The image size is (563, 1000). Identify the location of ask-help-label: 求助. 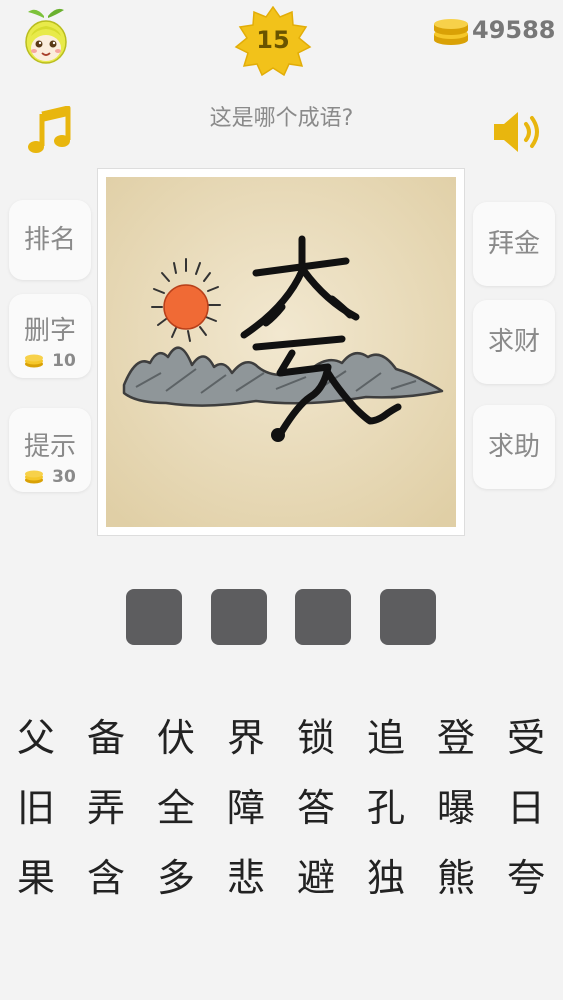
(513, 447).